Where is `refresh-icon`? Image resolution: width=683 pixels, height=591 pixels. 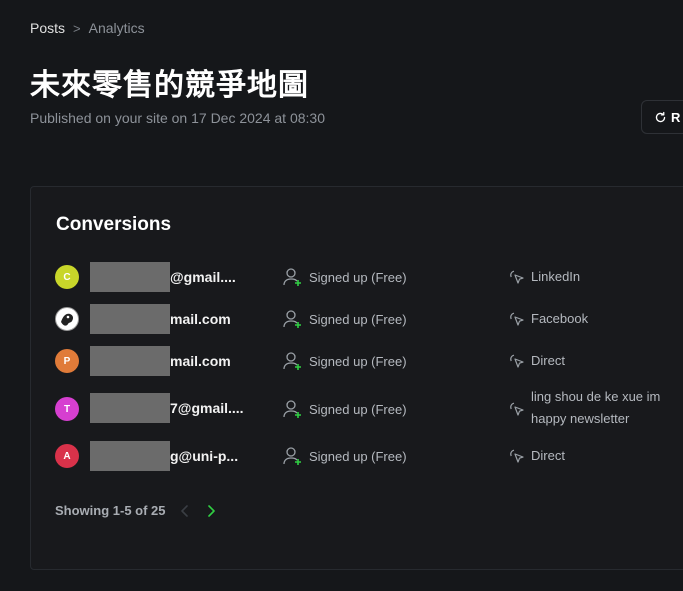
refresh-icon is located at coordinates (660, 116).